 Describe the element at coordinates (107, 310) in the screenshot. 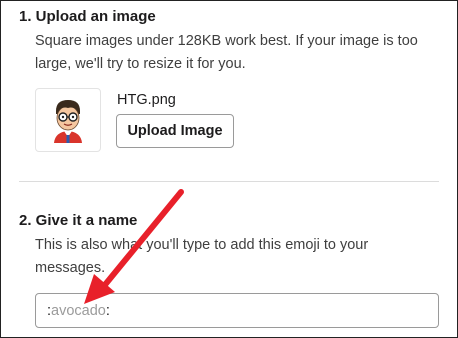

I see `name-suffix-colon: :` at that location.